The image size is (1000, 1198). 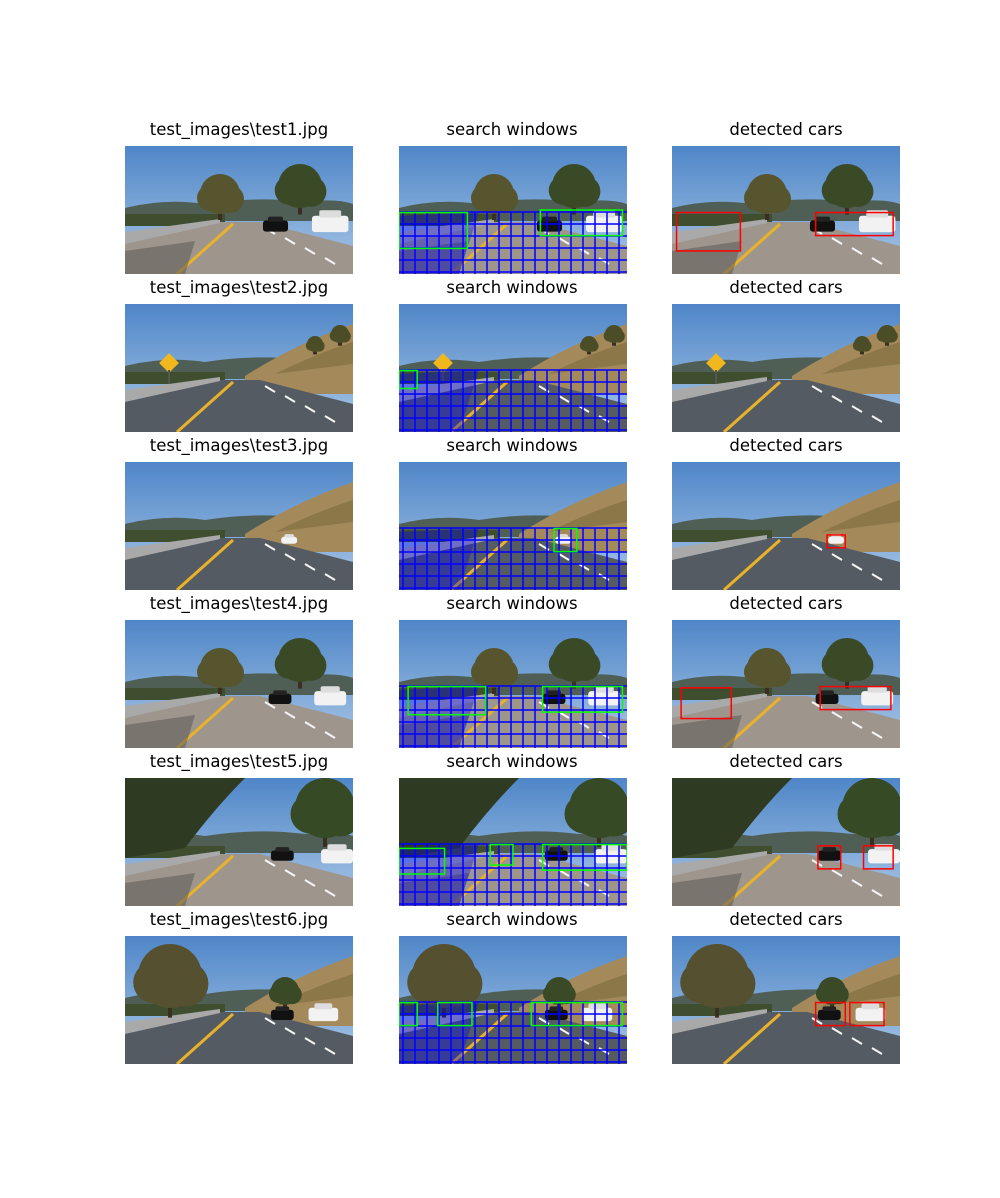 What do you see at coordinates (239, 129) in the screenshot?
I see `test-image-title: test_images\test1.jpg` at bounding box center [239, 129].